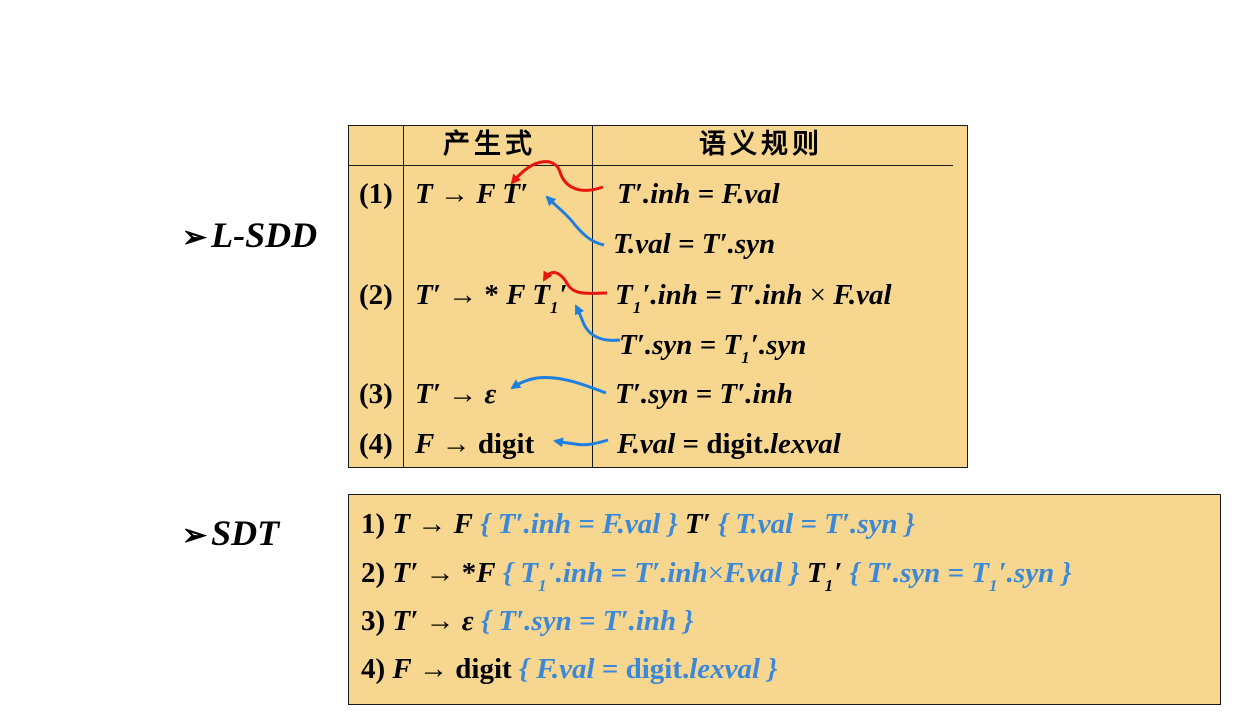 This screenshot has width=1235, height=715. I want to click on header-semantic-rule: 语义规则, so click(761, 144).